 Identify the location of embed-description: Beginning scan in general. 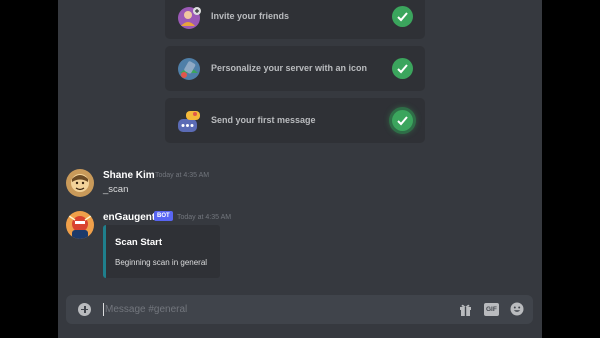
(161, 262).